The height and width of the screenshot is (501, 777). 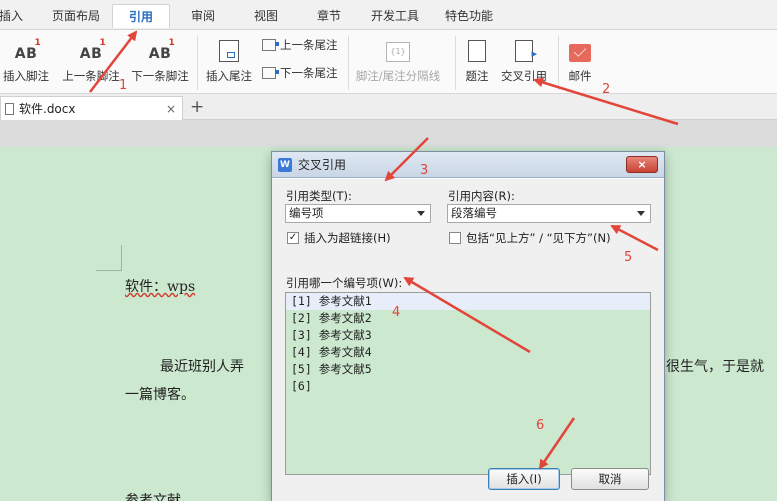 I want to click on next-footnote-icon: AB 1, so click(x=162, y=50).